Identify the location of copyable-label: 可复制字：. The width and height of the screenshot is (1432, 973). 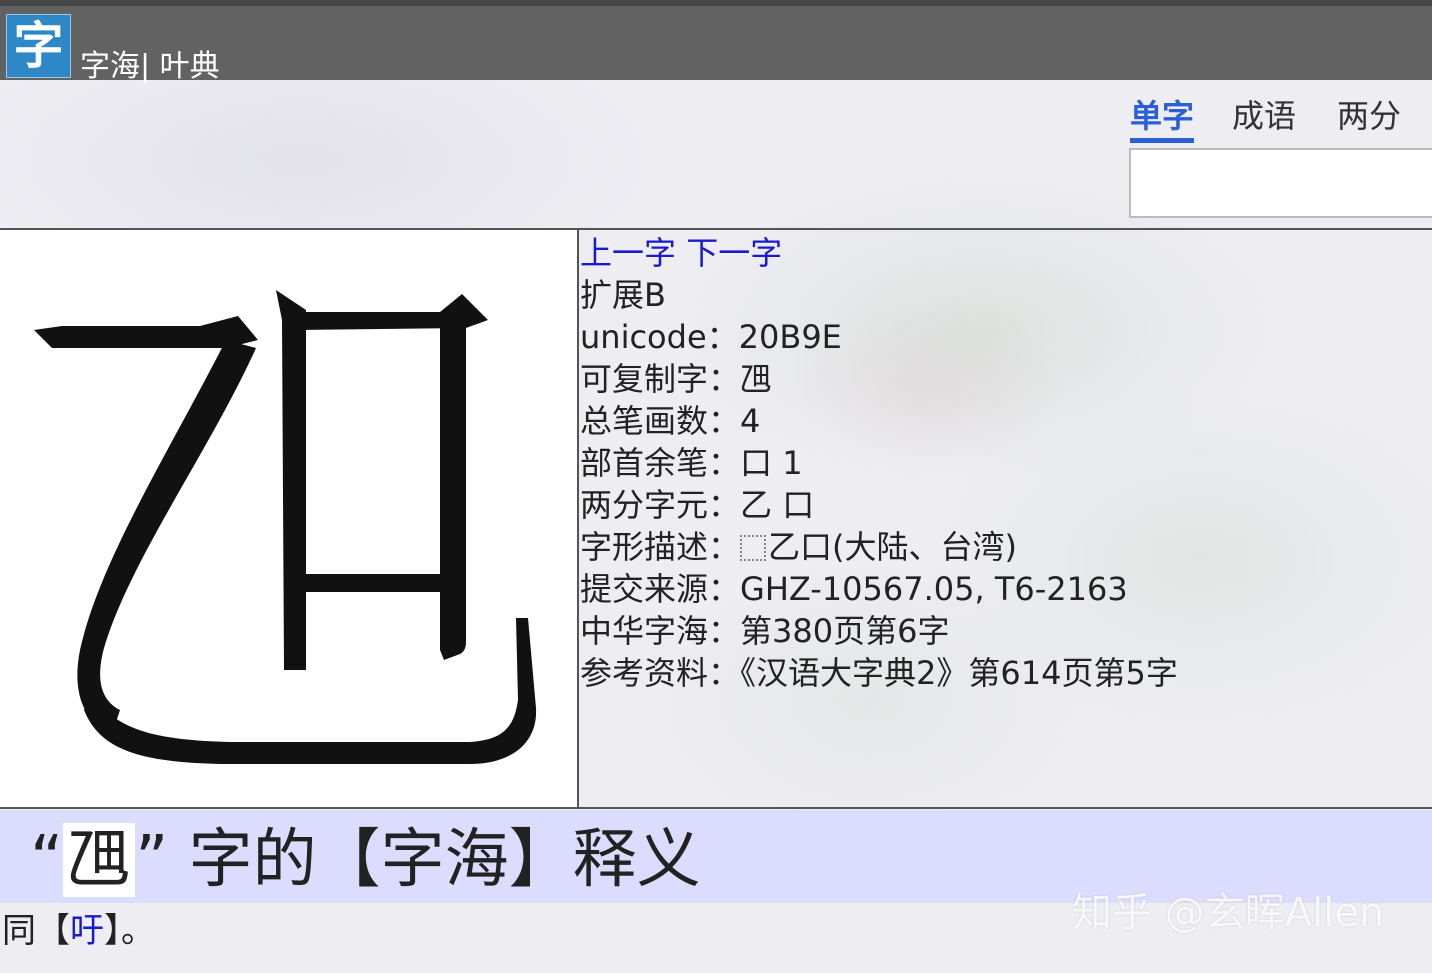
(660, 379).